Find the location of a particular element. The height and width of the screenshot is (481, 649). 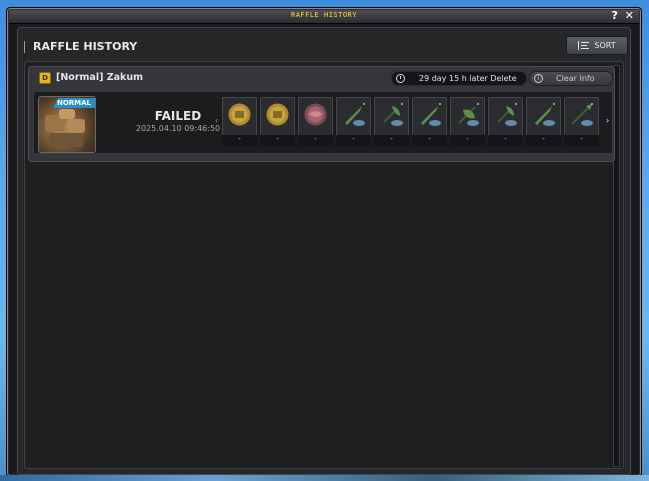

rewards-prev-arrow-icon: ‹ is located at coordinates (217, 121).